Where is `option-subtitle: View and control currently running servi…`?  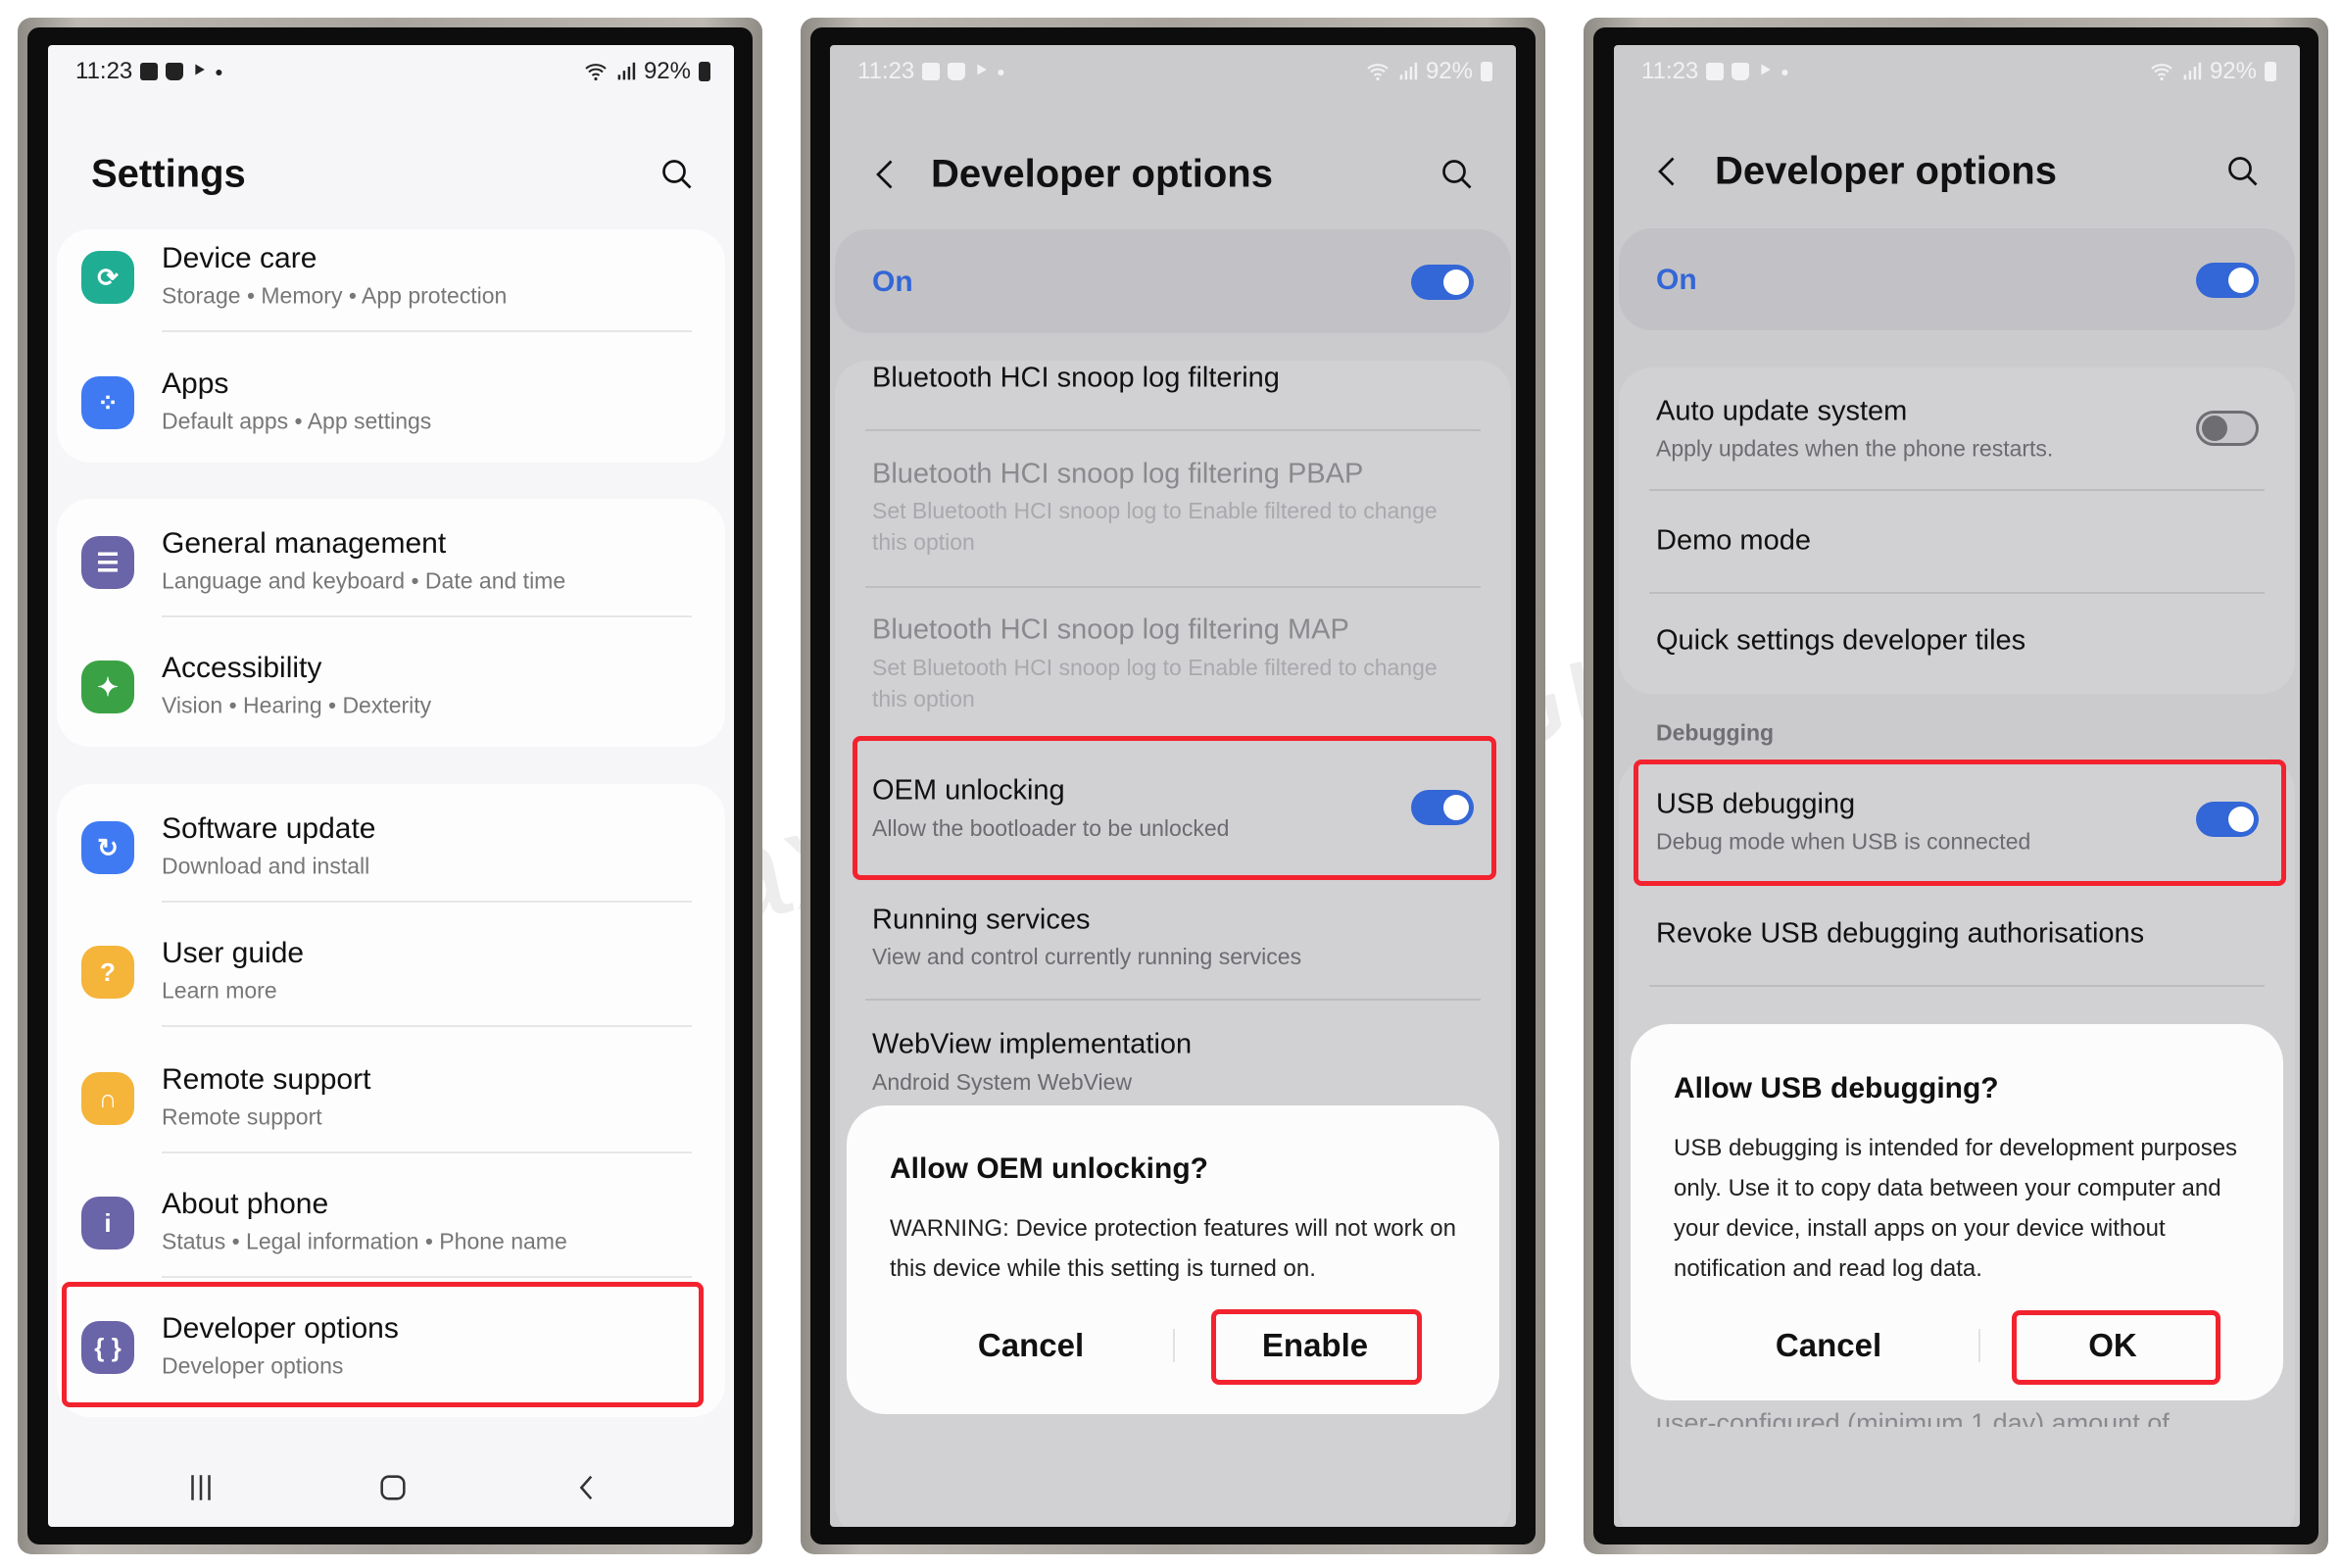 option-subtitle: View and control currently running servi… is located at coordinates (1087, 956).